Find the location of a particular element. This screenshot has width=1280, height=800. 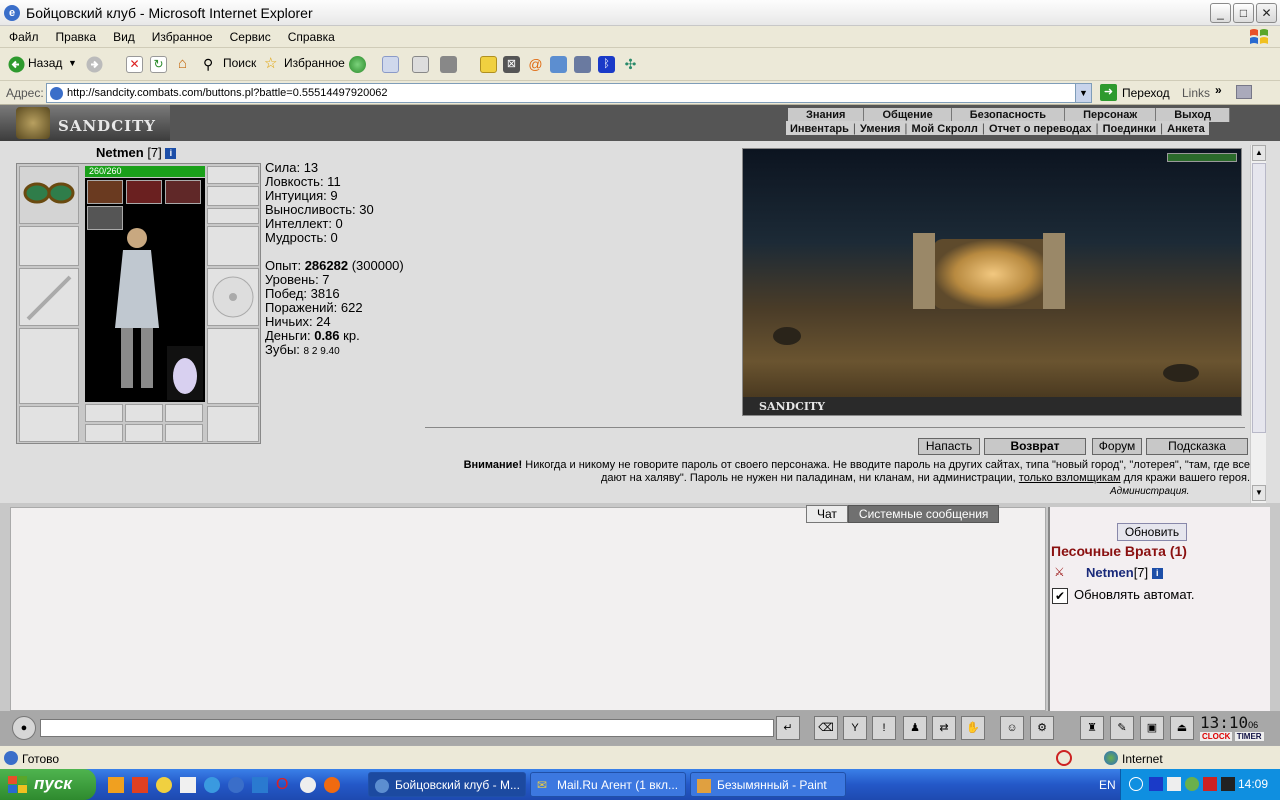

desktop-icon is located at coordinates (260, 785).